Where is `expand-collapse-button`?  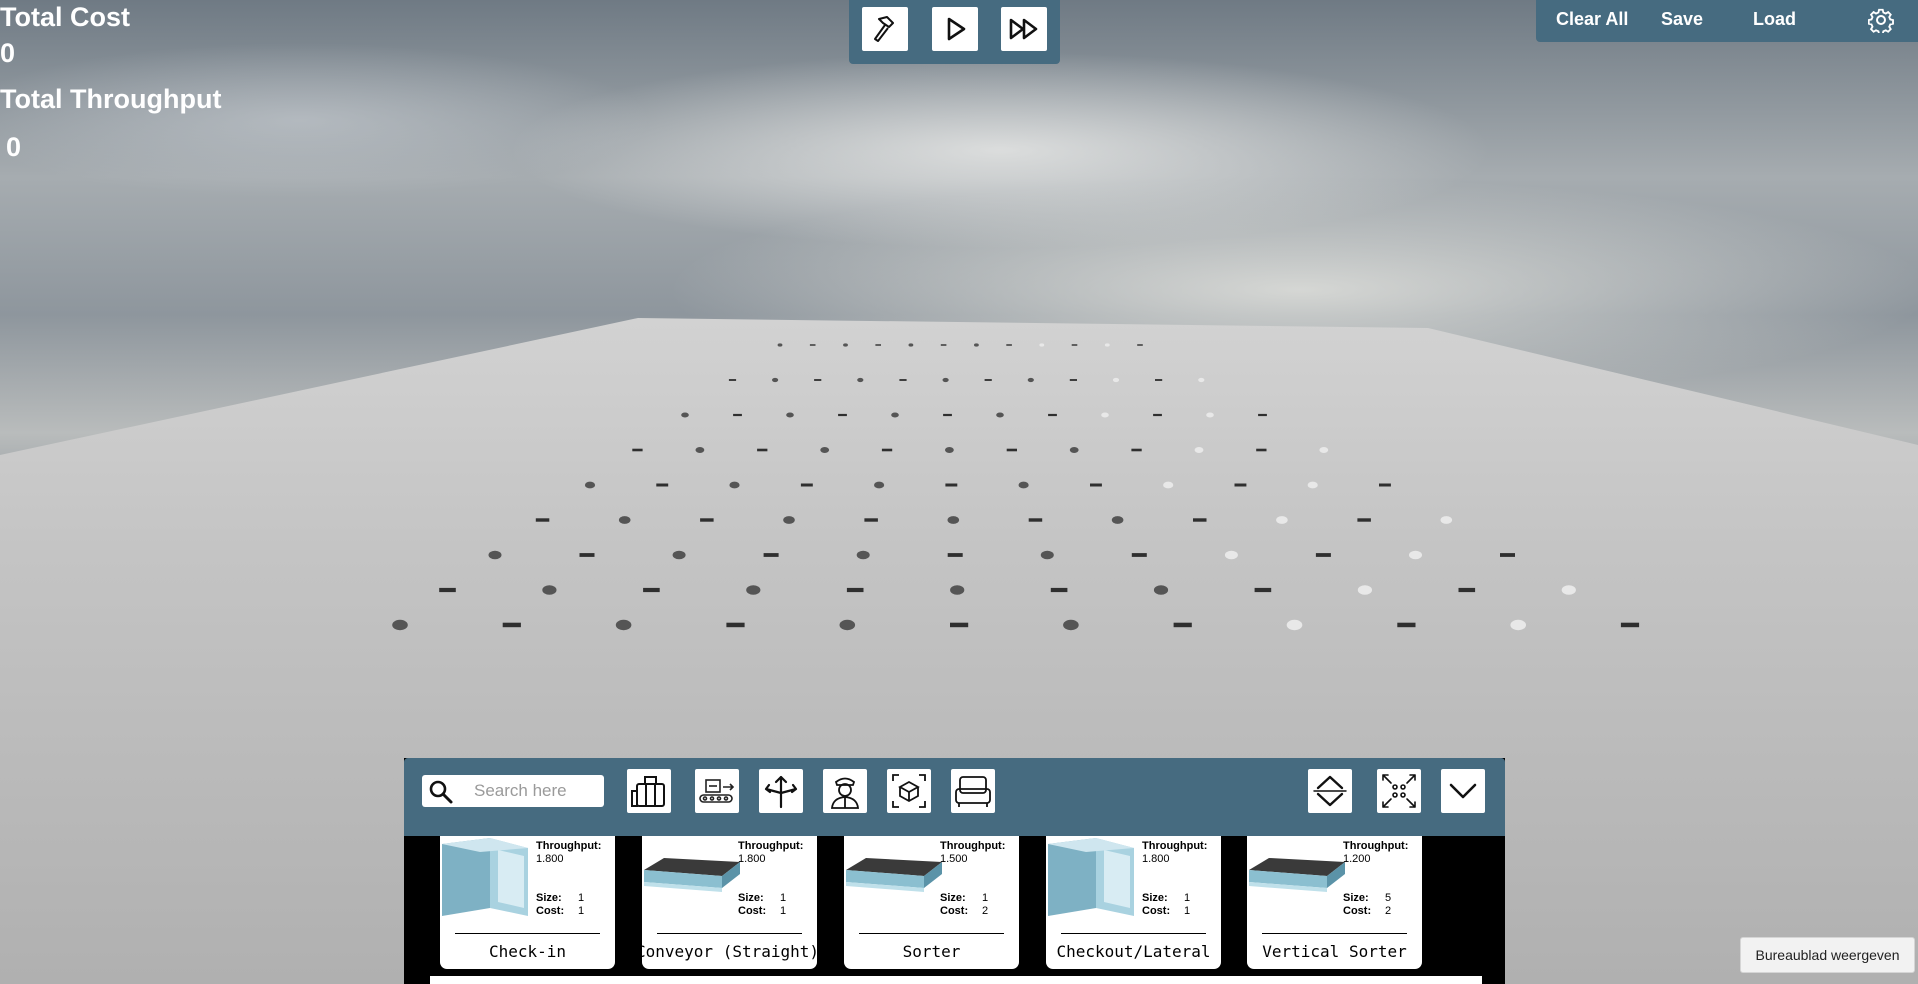 expand-collapse-button is located at coordinates (1330, 791).